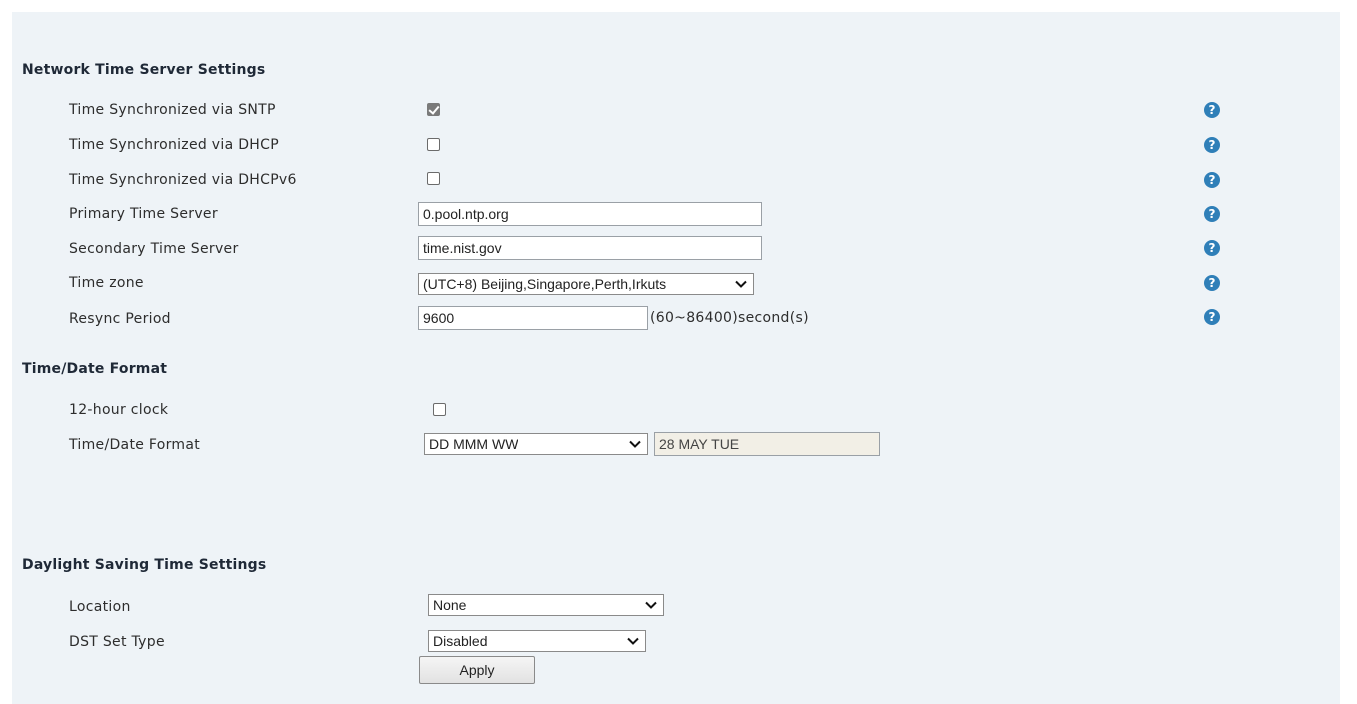  Describe the element at coordinates (729, 318) in the screenshot. I see `resync-range-hint: (60~86400)second(s)` at that location.